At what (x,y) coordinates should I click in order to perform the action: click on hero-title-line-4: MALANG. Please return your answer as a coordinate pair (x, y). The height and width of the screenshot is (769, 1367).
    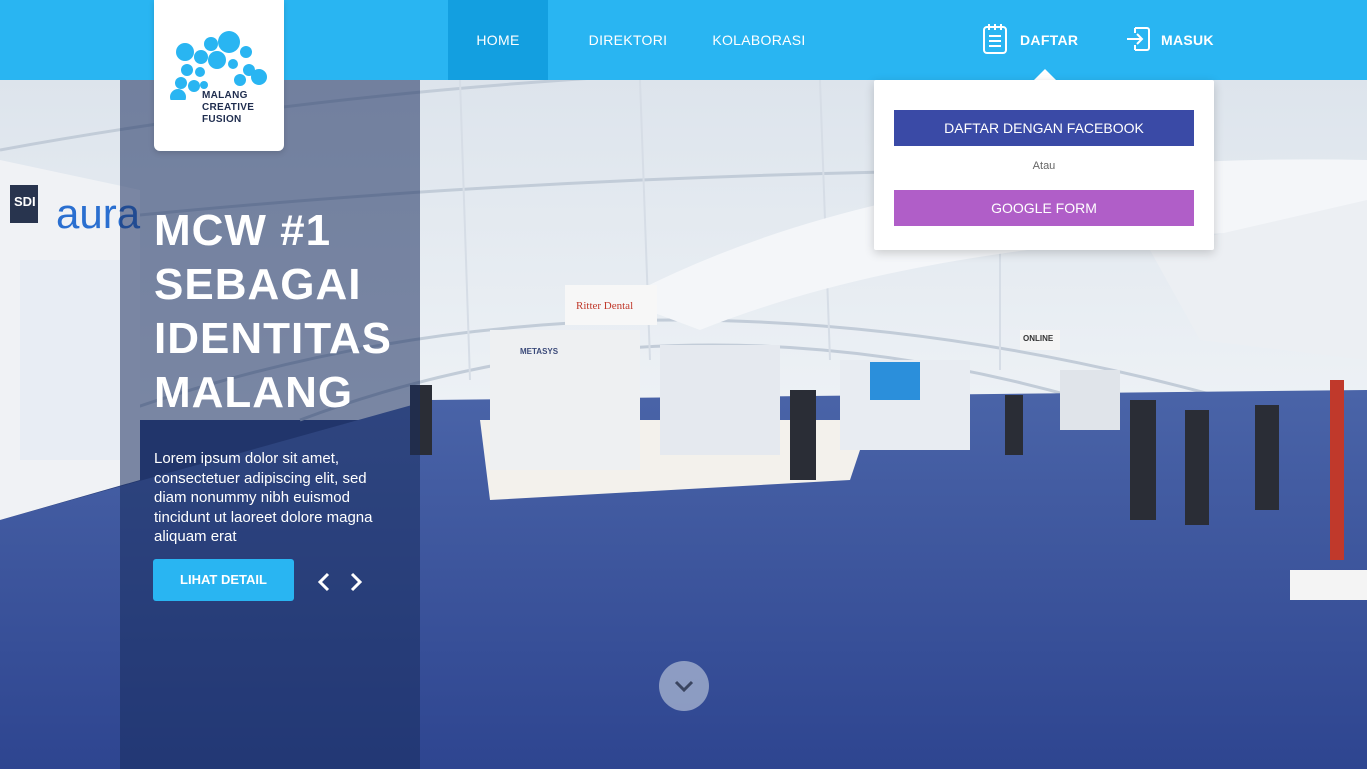
    Looking at the image, I should click on (254, 392).